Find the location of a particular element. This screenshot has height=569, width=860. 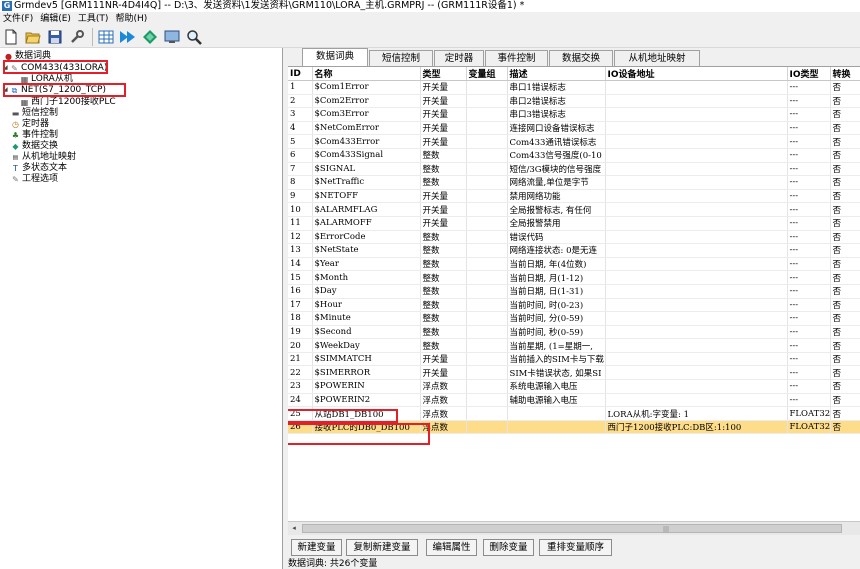

search-icon is located at coordinates (194, 37).